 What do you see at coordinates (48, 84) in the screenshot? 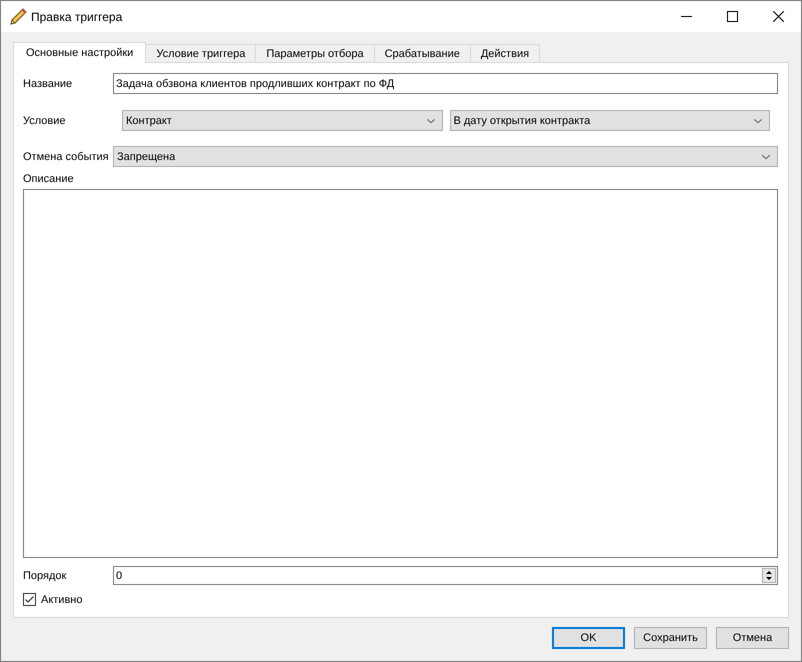
I see `field-label: Название` at bounding box center [48, 84].